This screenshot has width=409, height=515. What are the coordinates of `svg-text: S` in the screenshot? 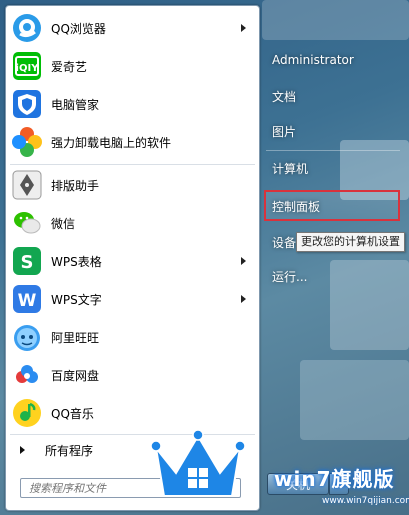 It's located at (27, 262).